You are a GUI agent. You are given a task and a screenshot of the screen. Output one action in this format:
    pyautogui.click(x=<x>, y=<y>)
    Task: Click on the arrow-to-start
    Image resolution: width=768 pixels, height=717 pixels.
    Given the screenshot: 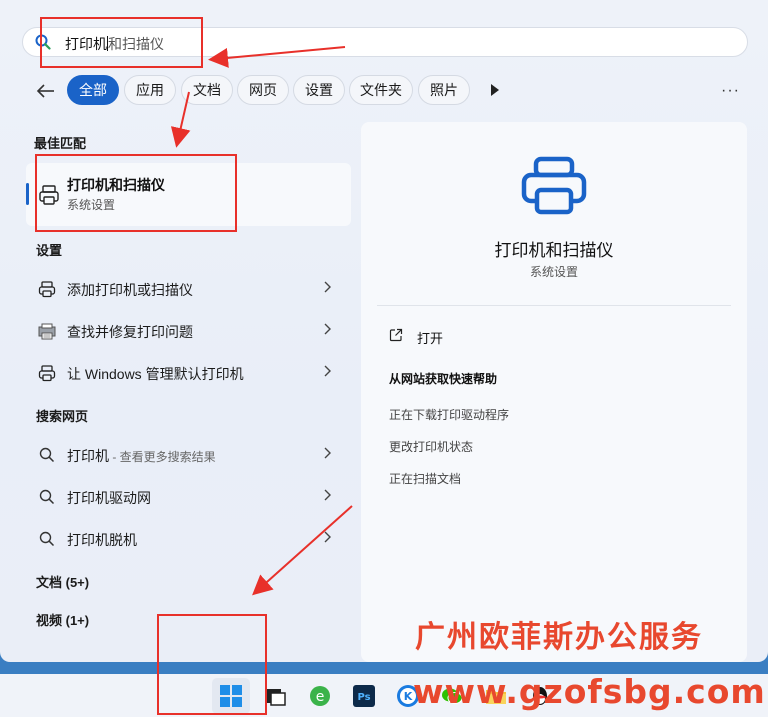 What is the action you would take?
    pyautogui.click(x=302, y=550)
    